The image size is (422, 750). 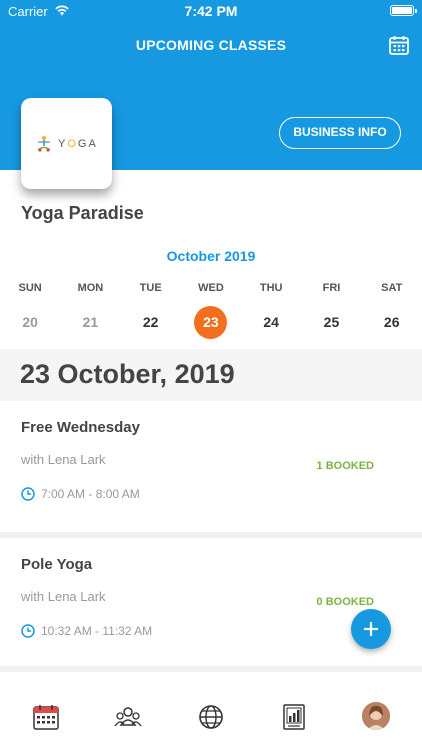 I want to click on day-20: 20, so click(x=30, y=322).